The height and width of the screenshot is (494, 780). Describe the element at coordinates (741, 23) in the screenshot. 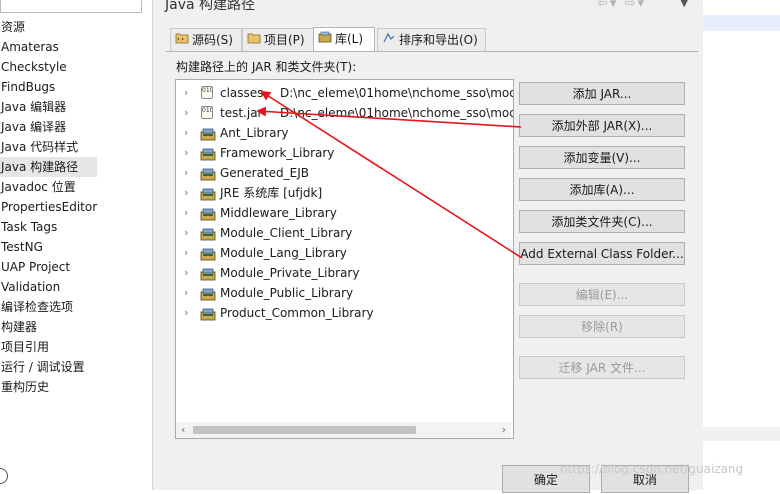

I see `editor-highlight-line` at that location.